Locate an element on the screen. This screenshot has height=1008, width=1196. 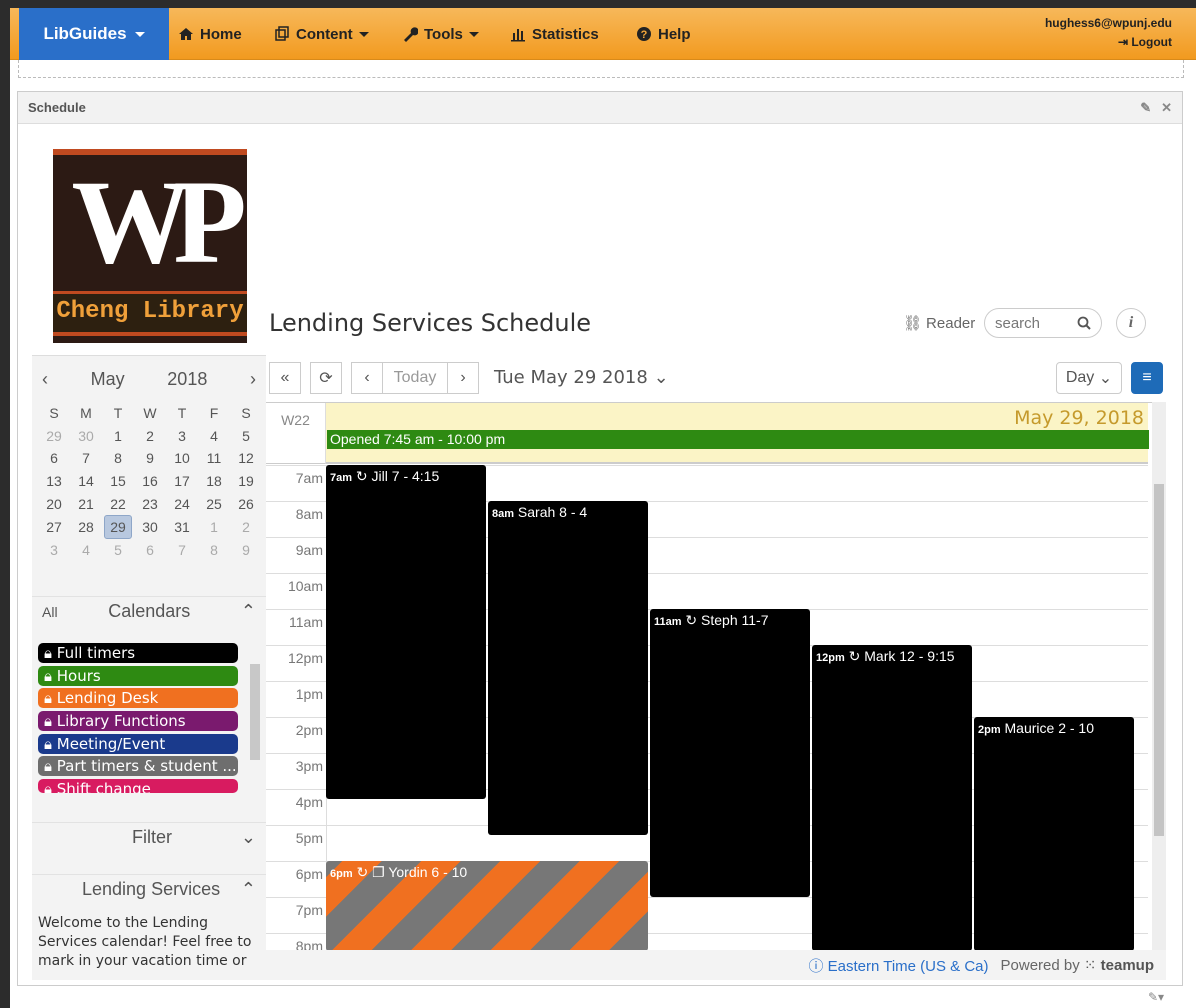
day-cell: 15 is located at coordinates (118, 481).